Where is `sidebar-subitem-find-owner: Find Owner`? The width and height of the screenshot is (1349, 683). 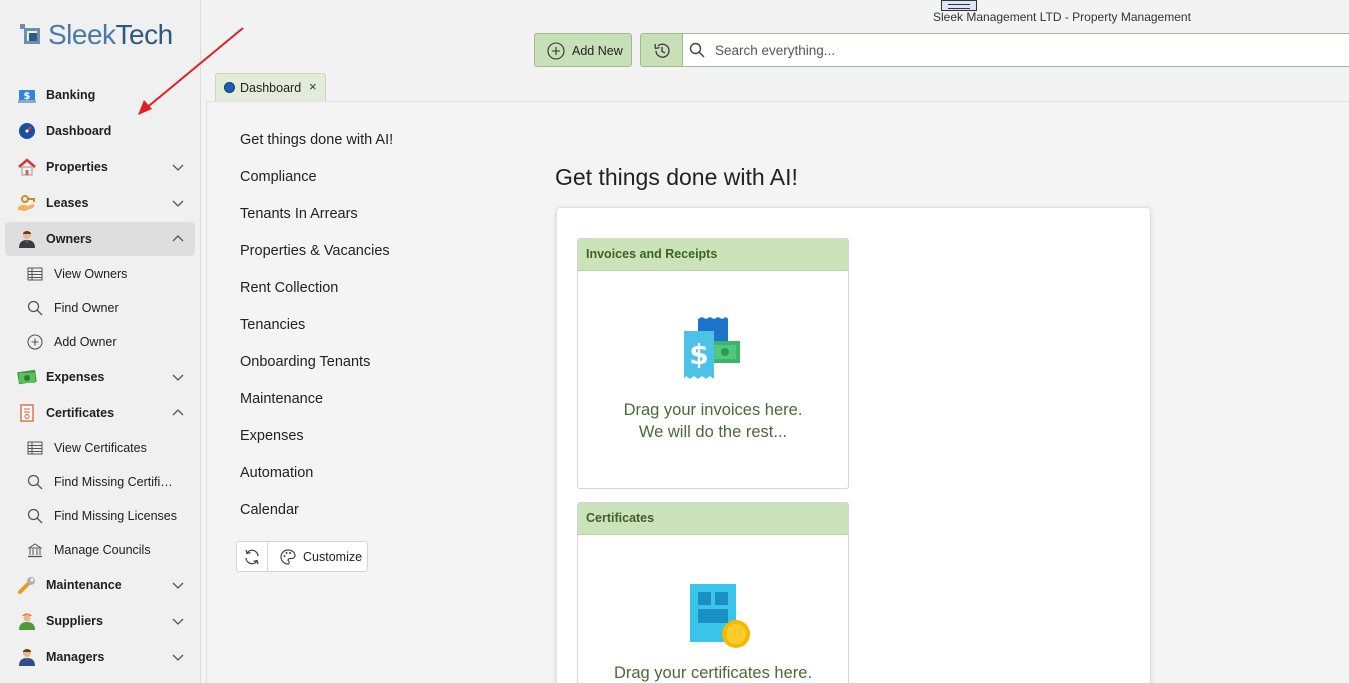
sidebar-subitem-find-owner: Find Owner is located at coordinates (100, 308).